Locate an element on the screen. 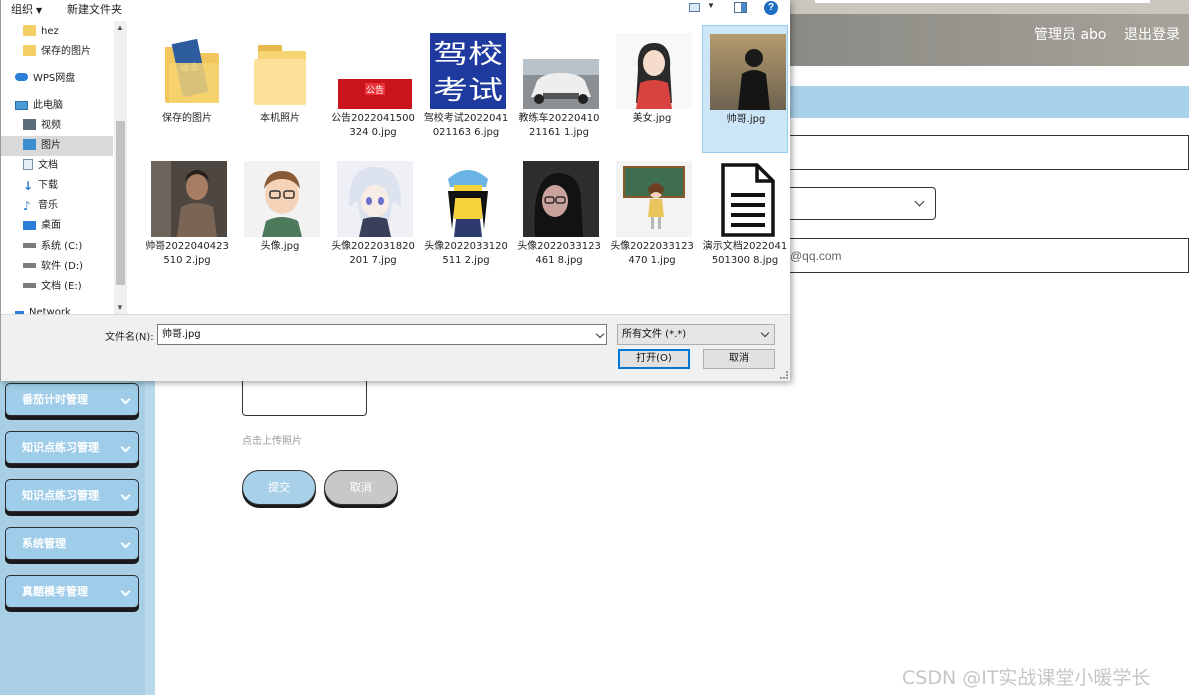  avatar-image-icon is located at coordinates (282, 199).